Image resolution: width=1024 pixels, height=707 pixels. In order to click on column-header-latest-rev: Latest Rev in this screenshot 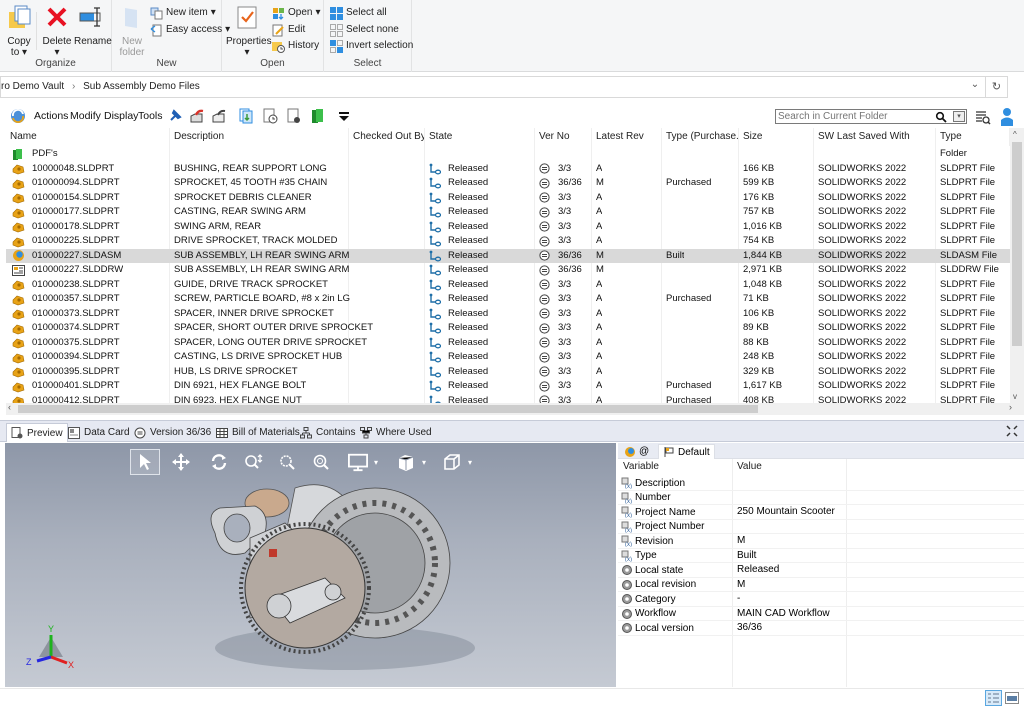, I will do `click(627, 137)`.